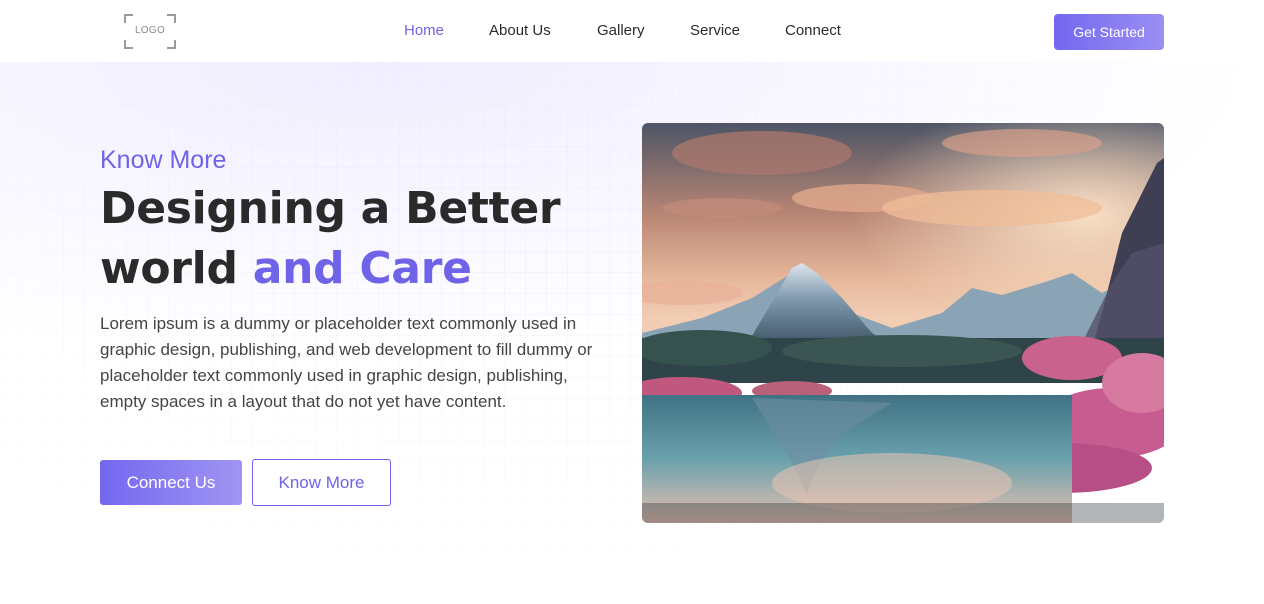 The height and width of the screenshot is (604, 1264). Describe the element at coordinates (163, 160) in the screenshot. I see `hero-eyebrow: Know More` at that location.